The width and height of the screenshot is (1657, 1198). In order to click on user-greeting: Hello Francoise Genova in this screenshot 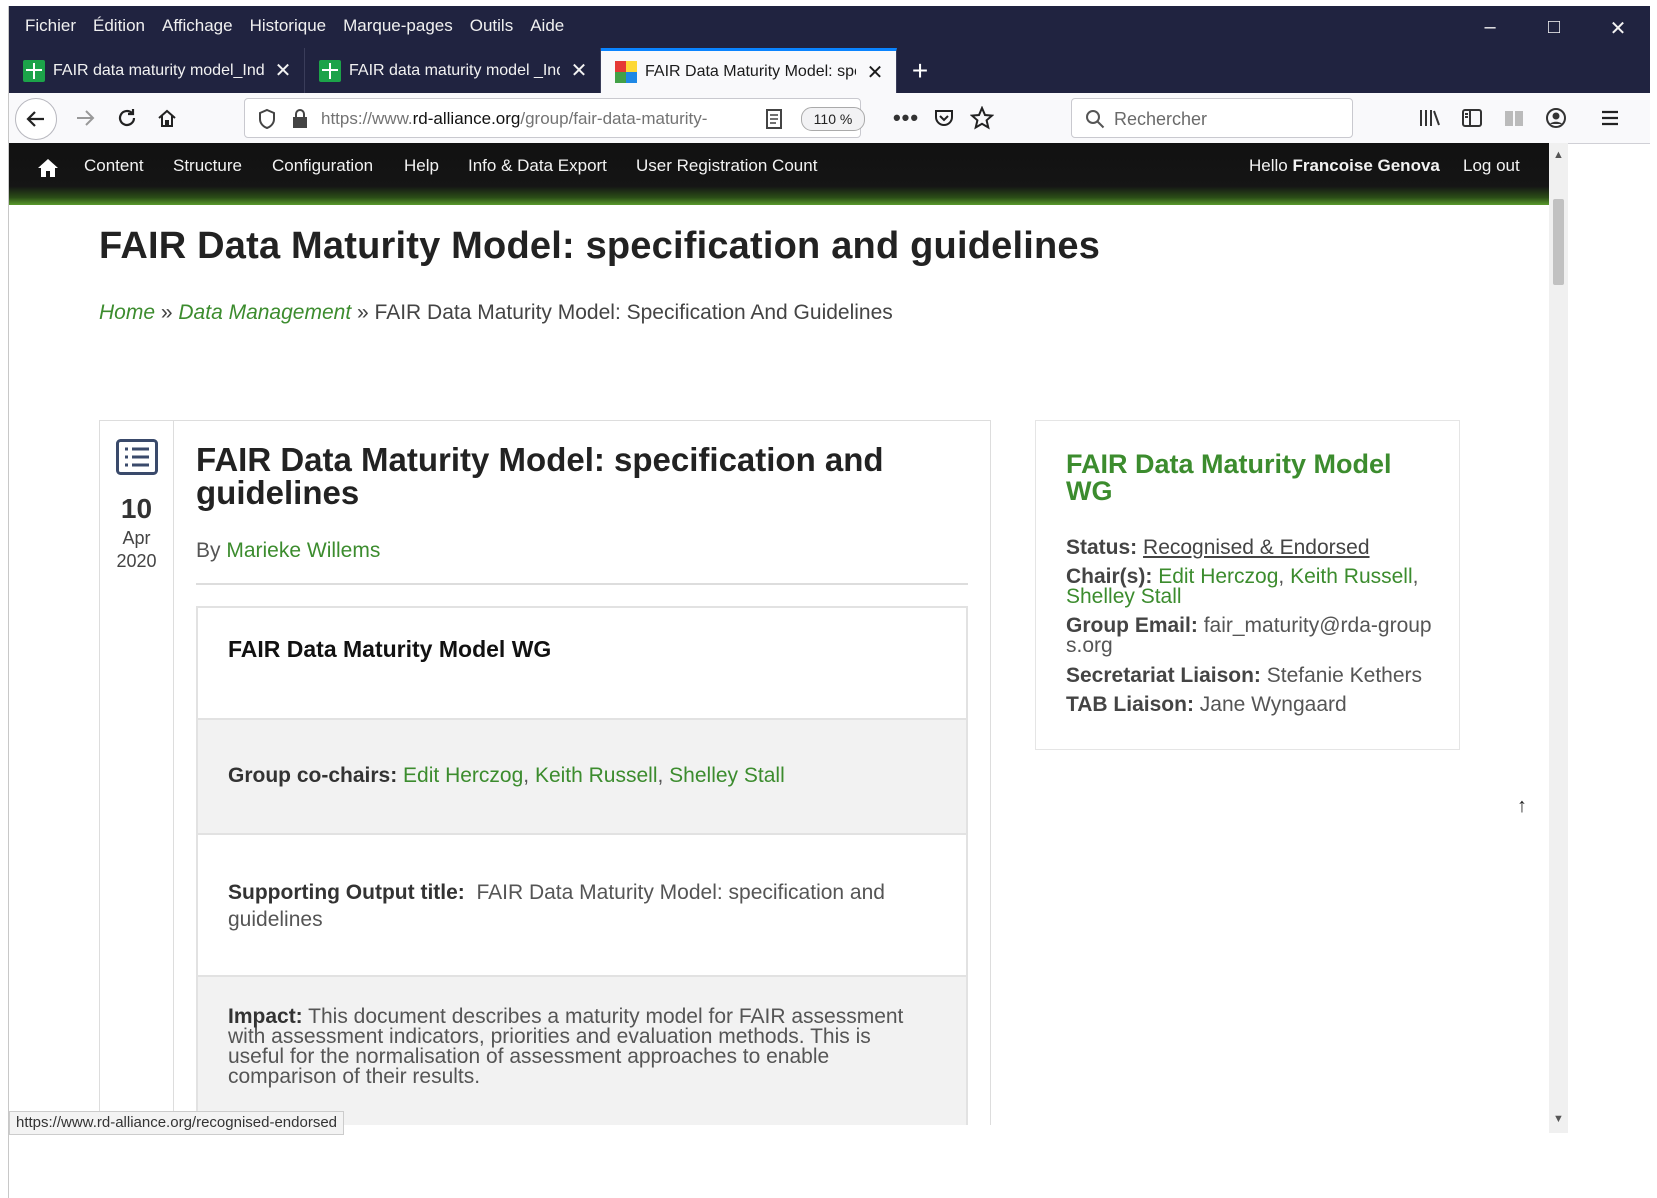, I will do `click(1344, 166)`.